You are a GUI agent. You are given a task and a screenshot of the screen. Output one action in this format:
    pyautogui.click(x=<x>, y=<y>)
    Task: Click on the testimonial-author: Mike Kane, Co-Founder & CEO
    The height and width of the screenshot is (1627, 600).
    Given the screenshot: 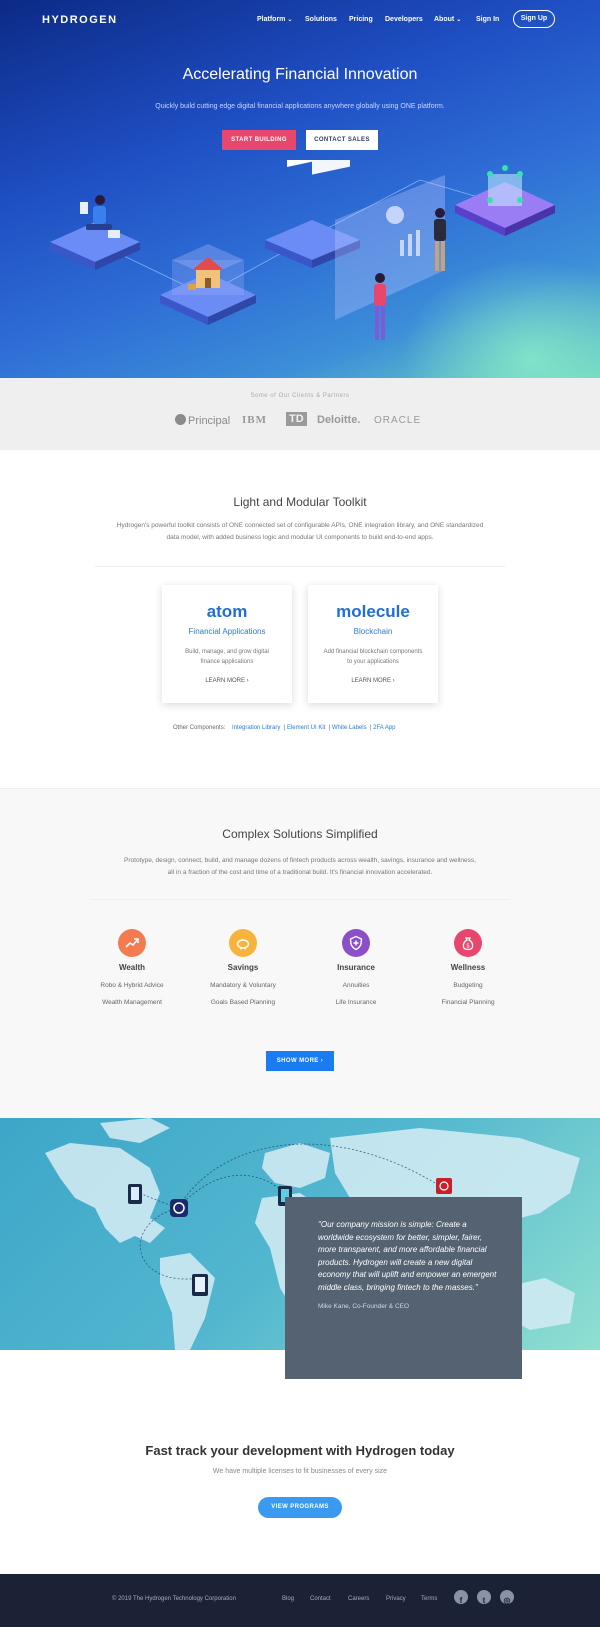 What is the action you would take?
    pyautogui.click(x=364, y=1306)
    